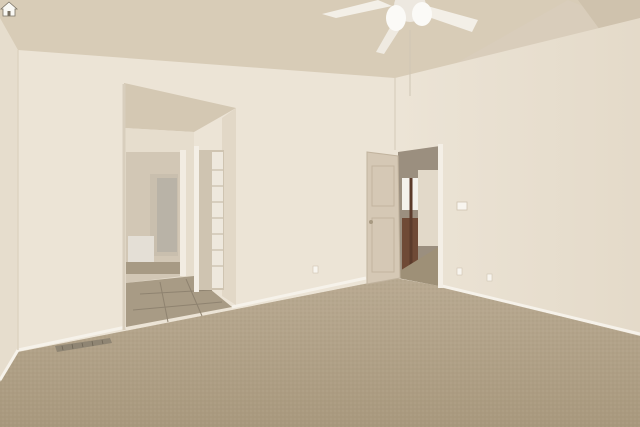  What do you see at coordinates (462, 206) in the screenshot?
I see `light-switch` at bounding box center [462, 206].